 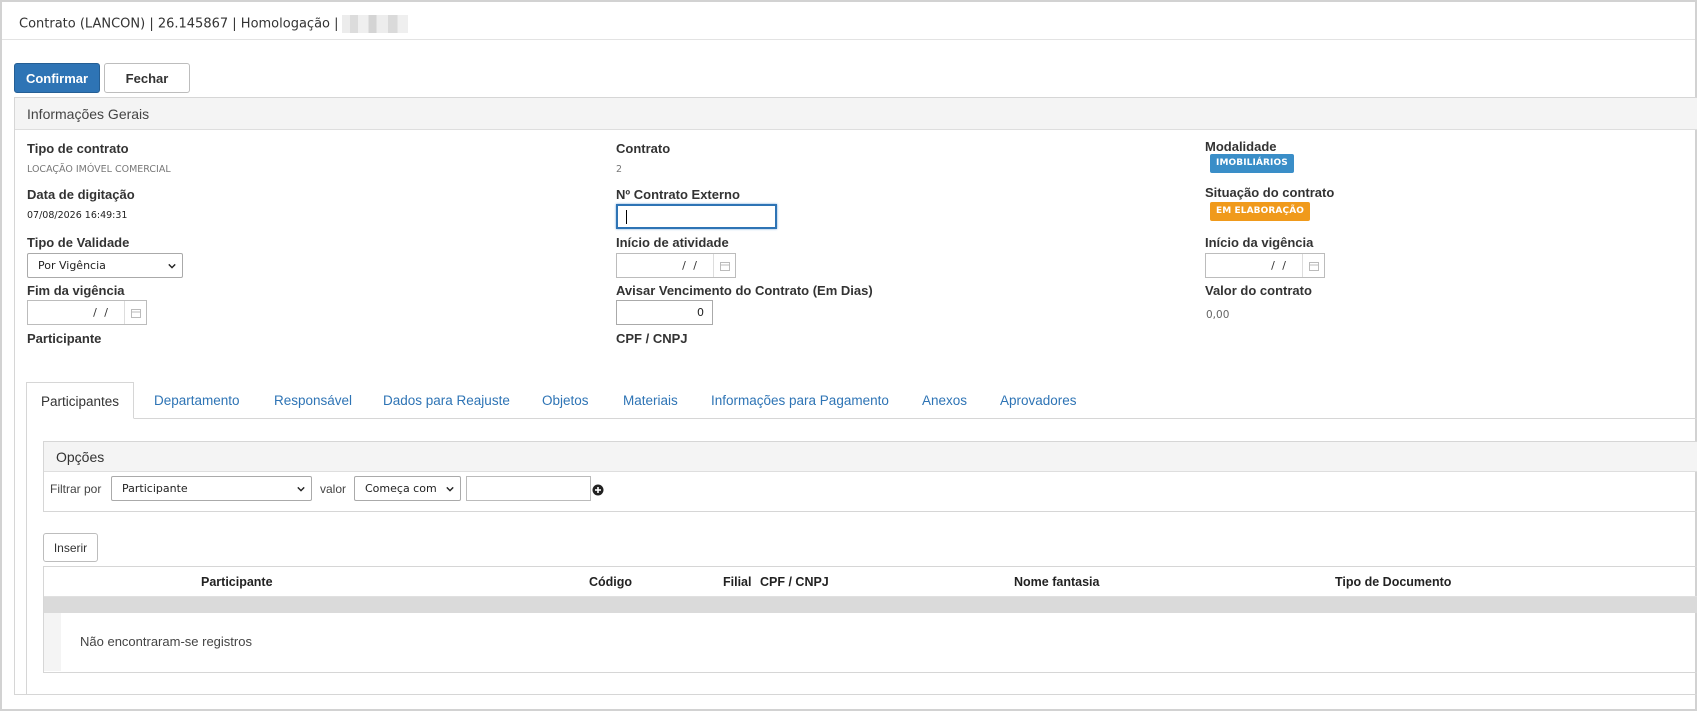 What do you see at coordinates (565, 400) in the screenshot?
I see `tab-objects: Objetos` at bounding box center [565, 400].